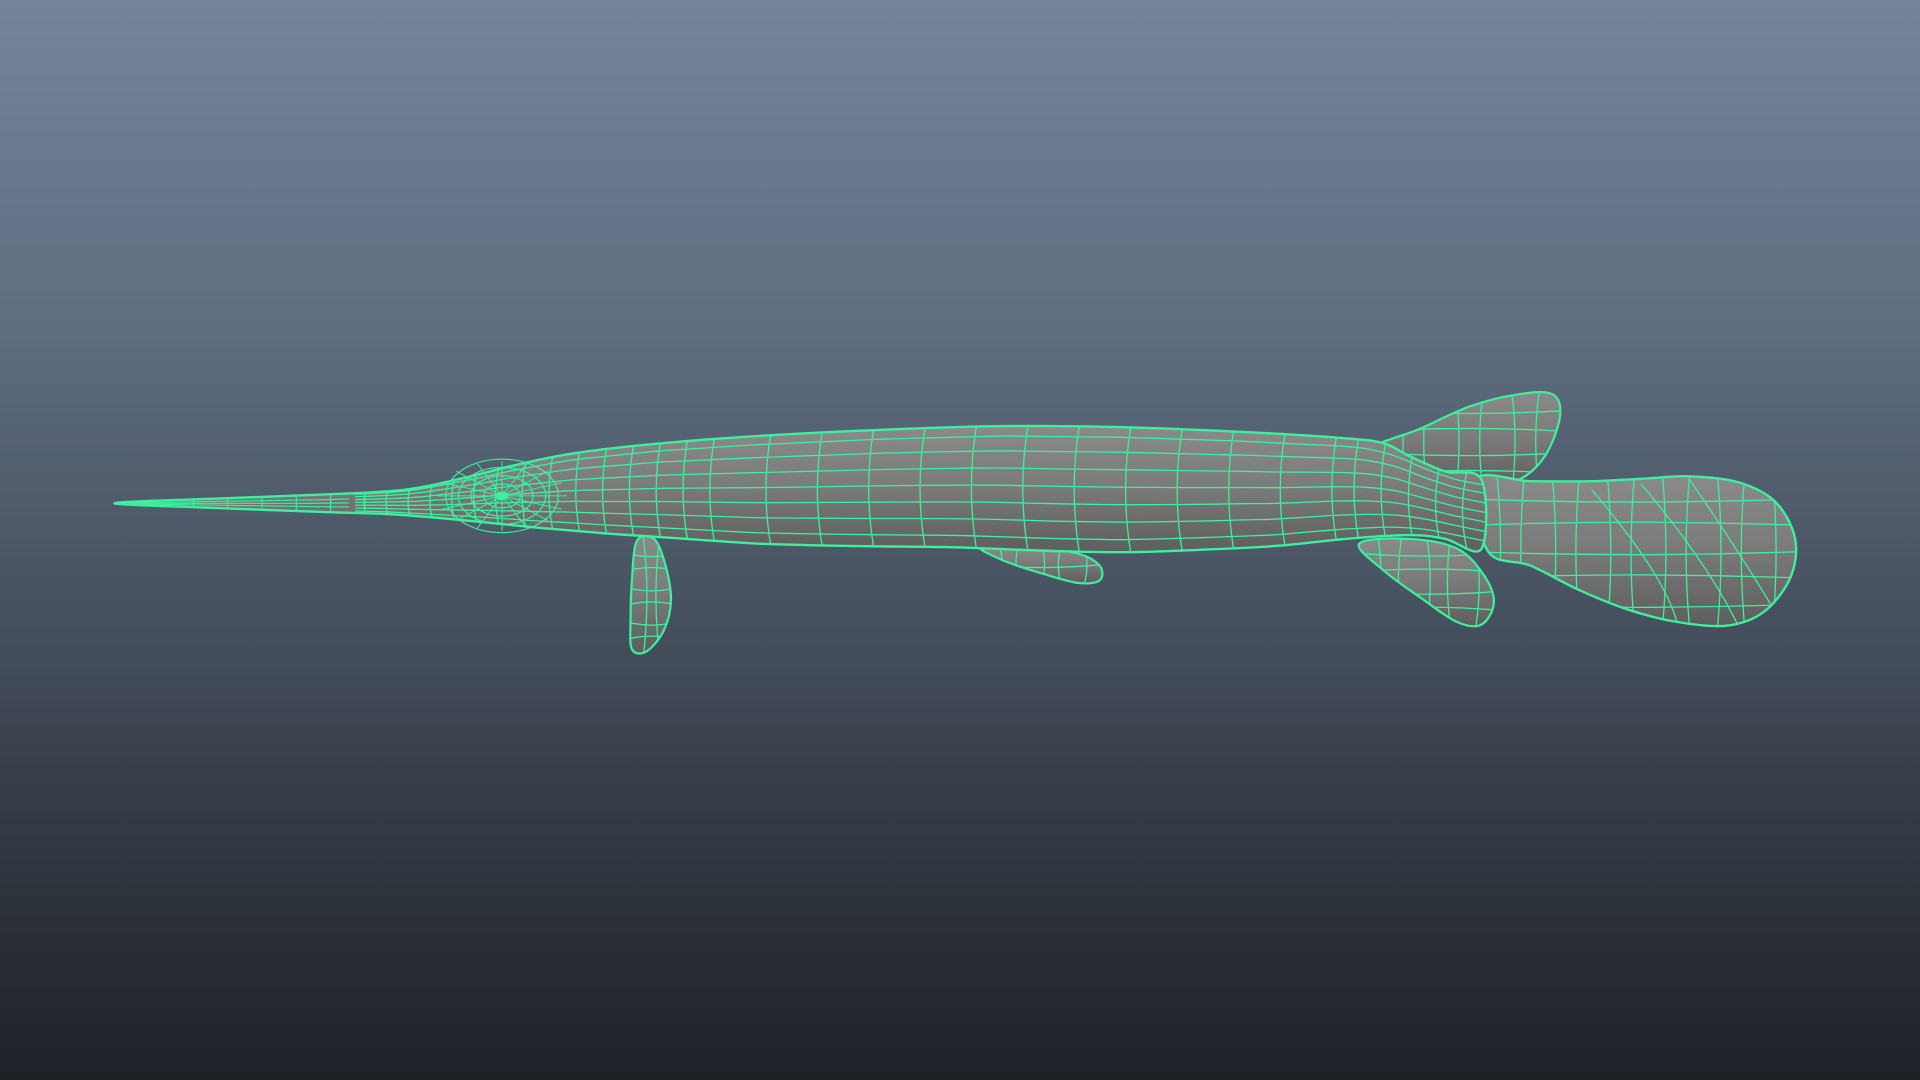 This screenshot has width=1920, height=1080. What do you see at coordinates (651, 595) in the screenshot?
I see `pectoral-fin` at bounding box center [651, 595].